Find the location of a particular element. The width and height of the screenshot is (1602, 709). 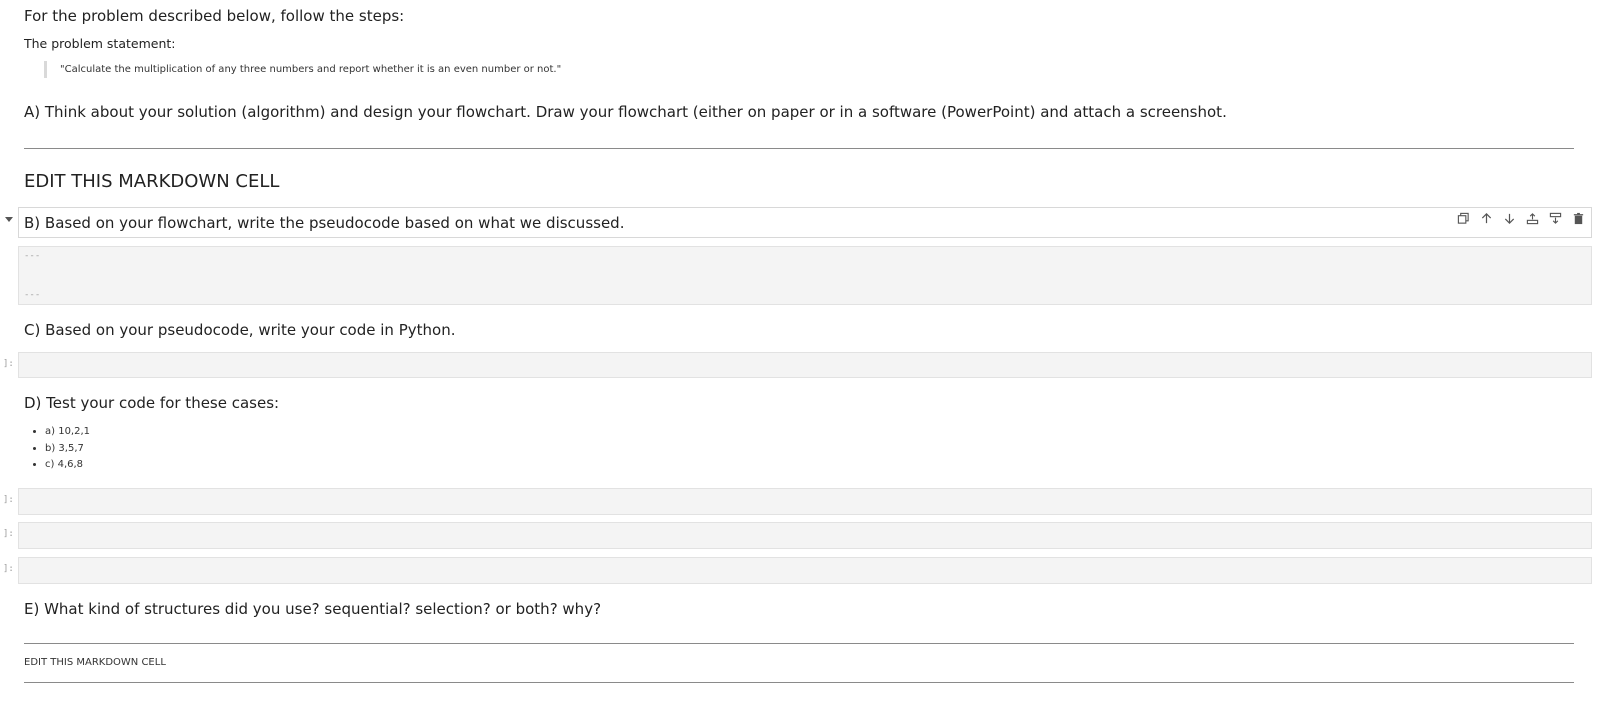

duplicate-icon is located at coordinates (1463, 218).